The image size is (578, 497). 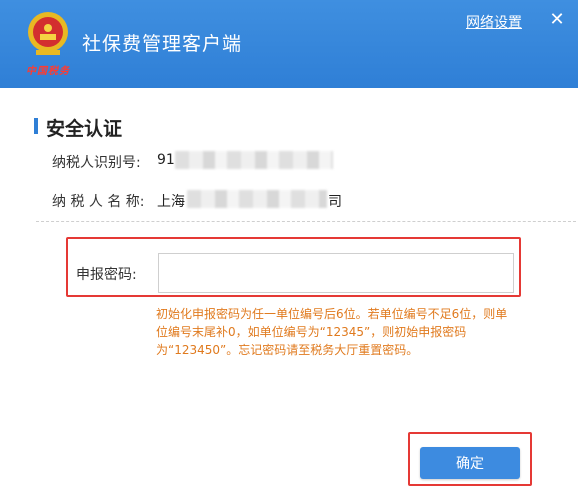 I want to click on taxpayer-id-value: 91, so click(x=166, y=160).